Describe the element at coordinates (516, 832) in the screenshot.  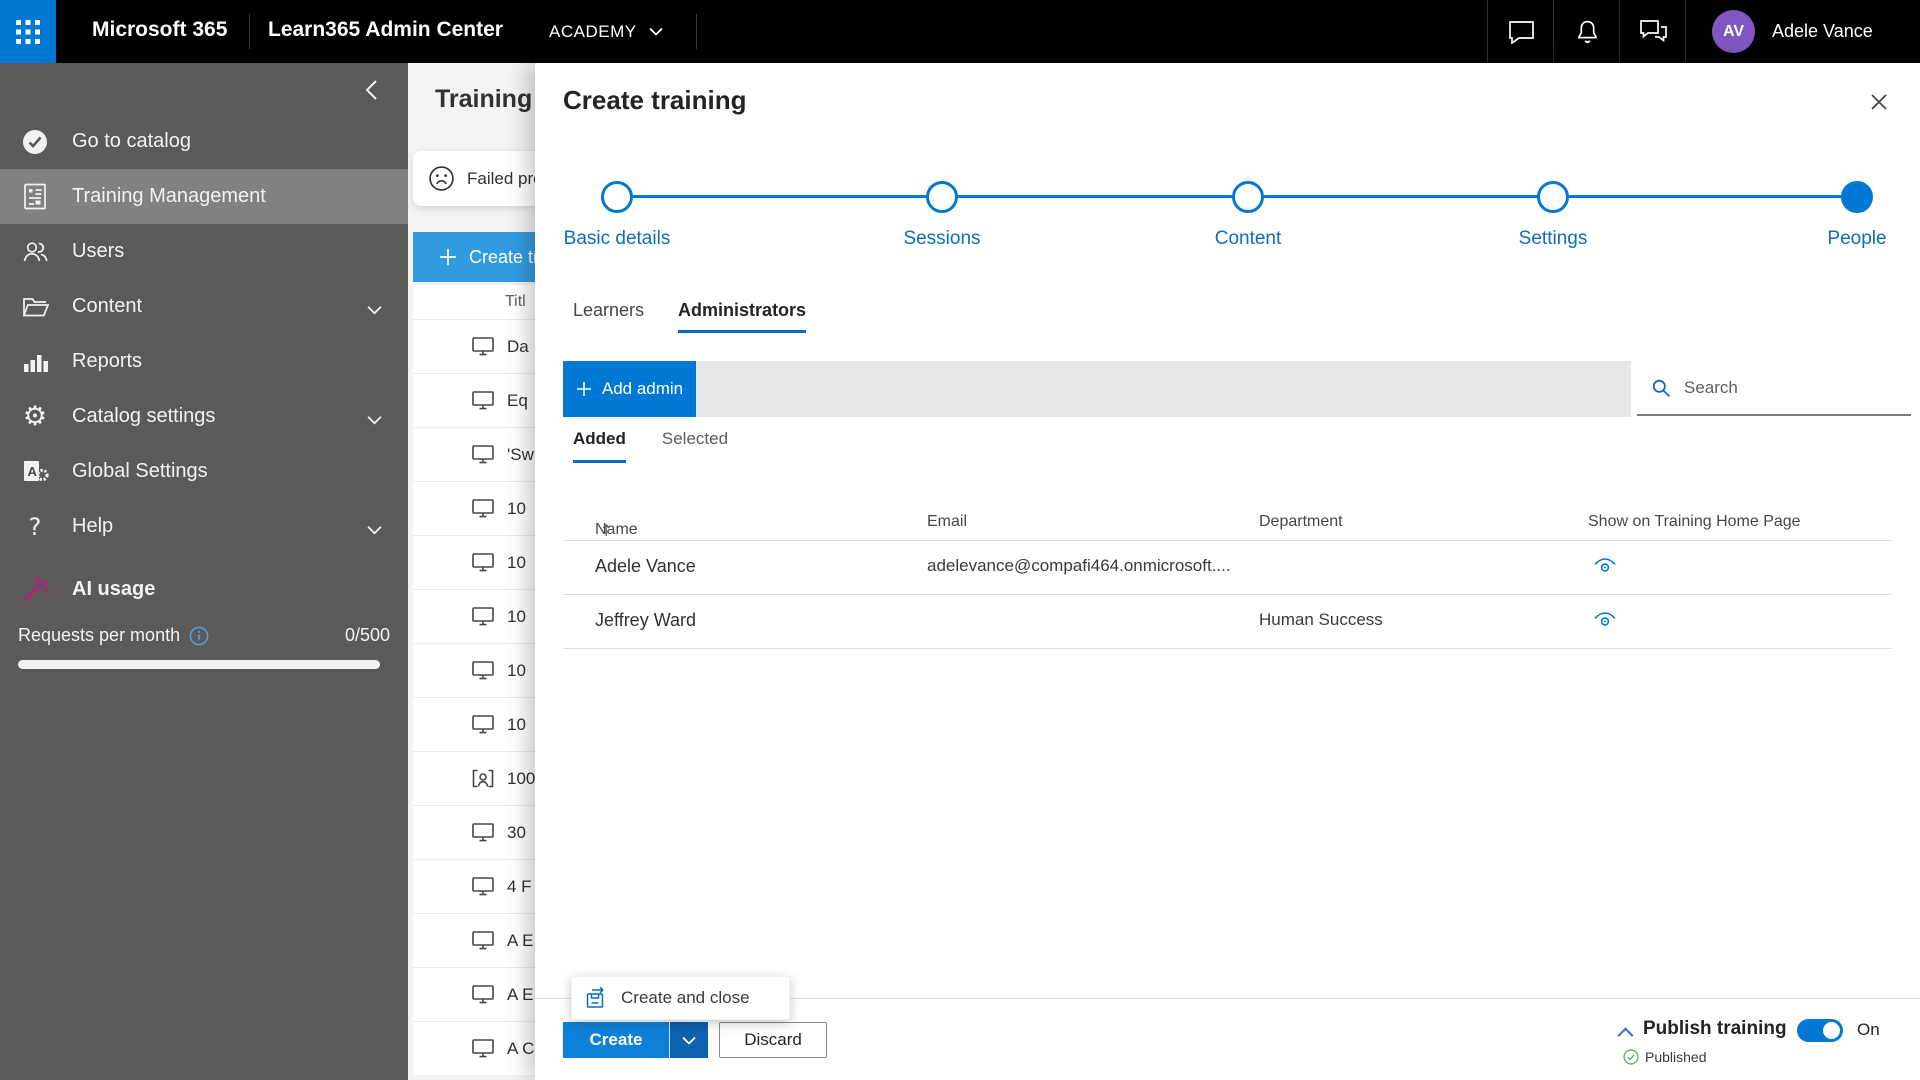
I see `row-title: 30` at that location.